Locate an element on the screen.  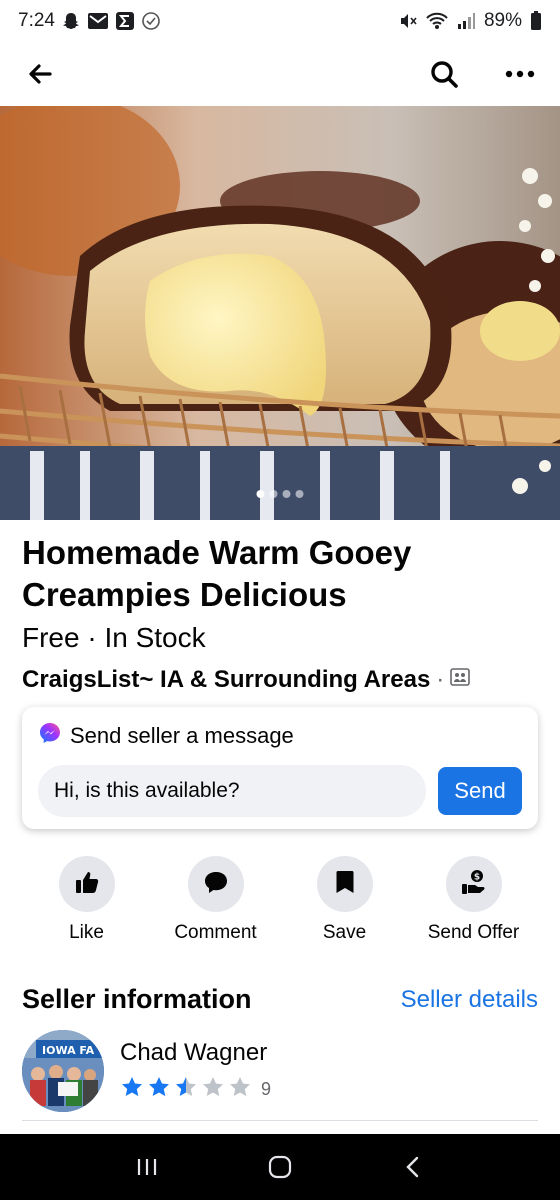
offer-icon: $ is located at coordinates (474, 884).